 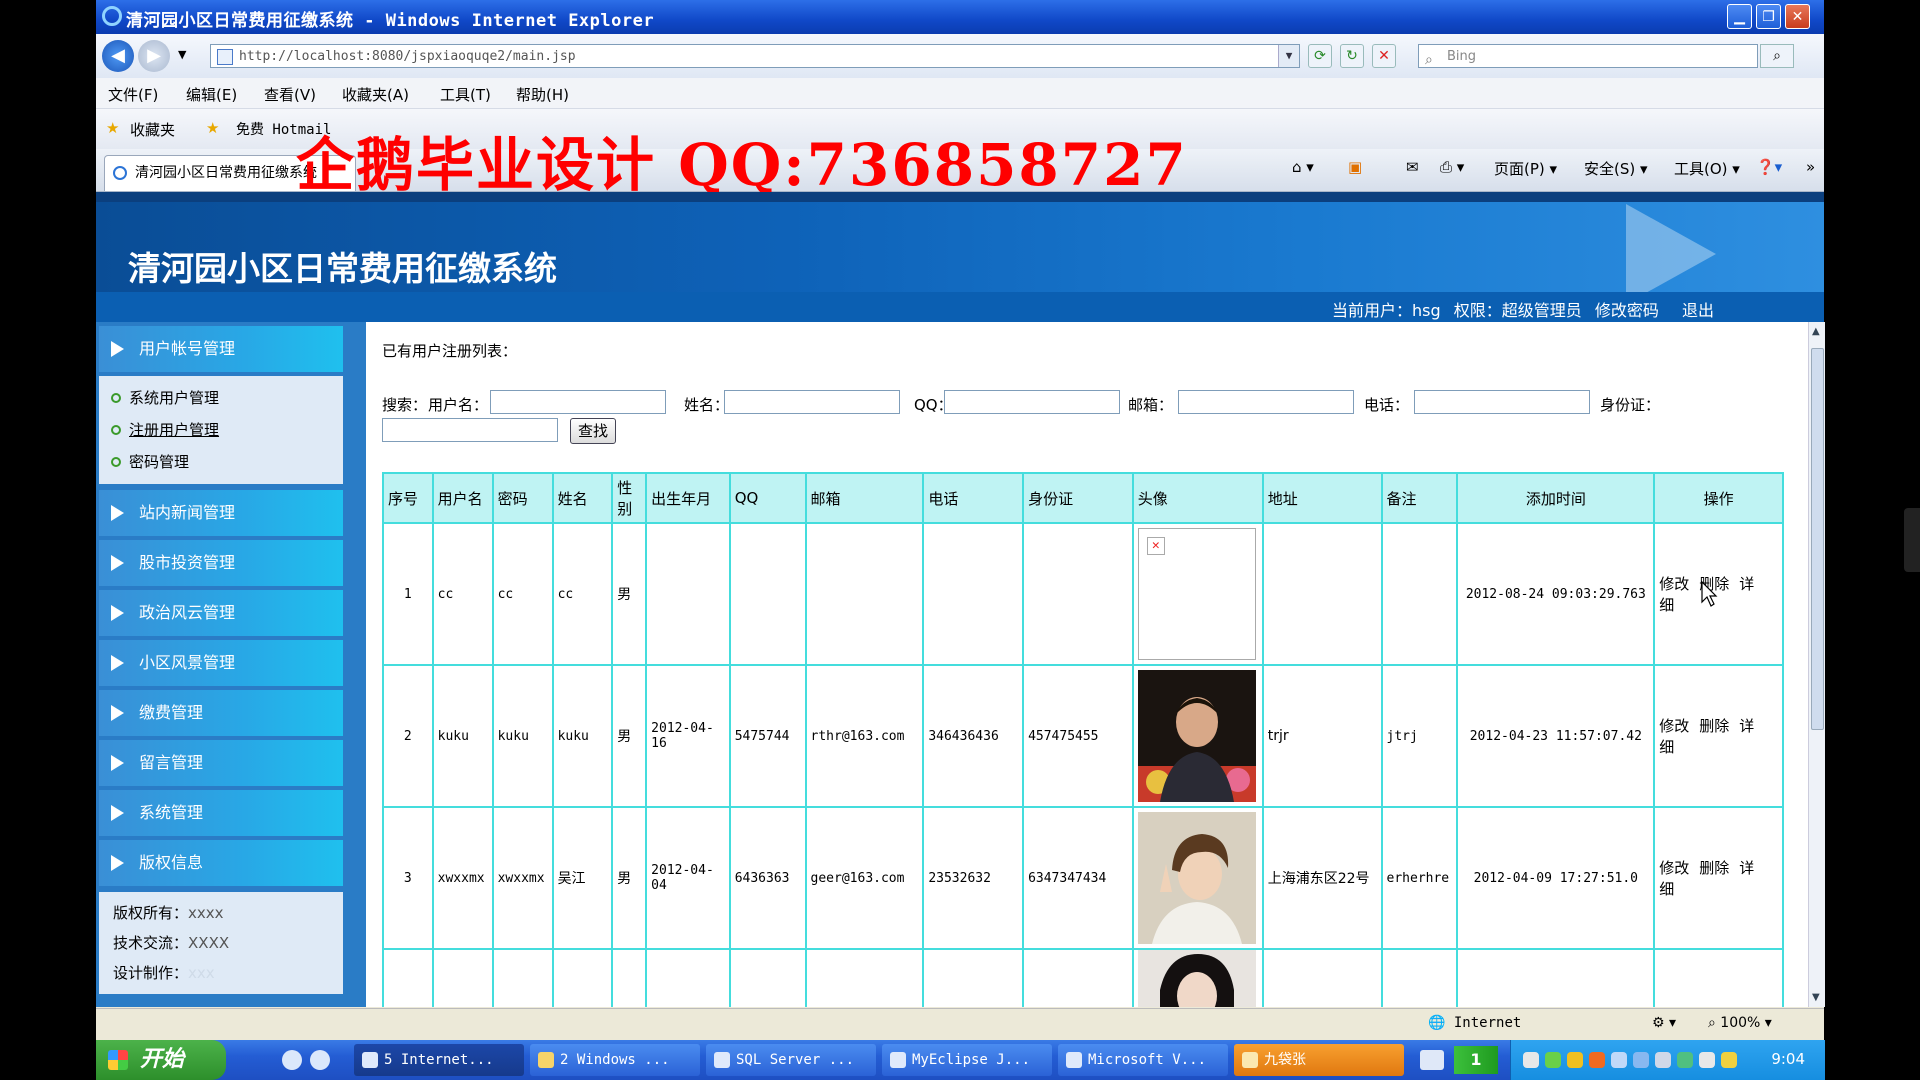 I want to click on safety-menu: 安全(S) ▾, so click(x=1616, y=168).